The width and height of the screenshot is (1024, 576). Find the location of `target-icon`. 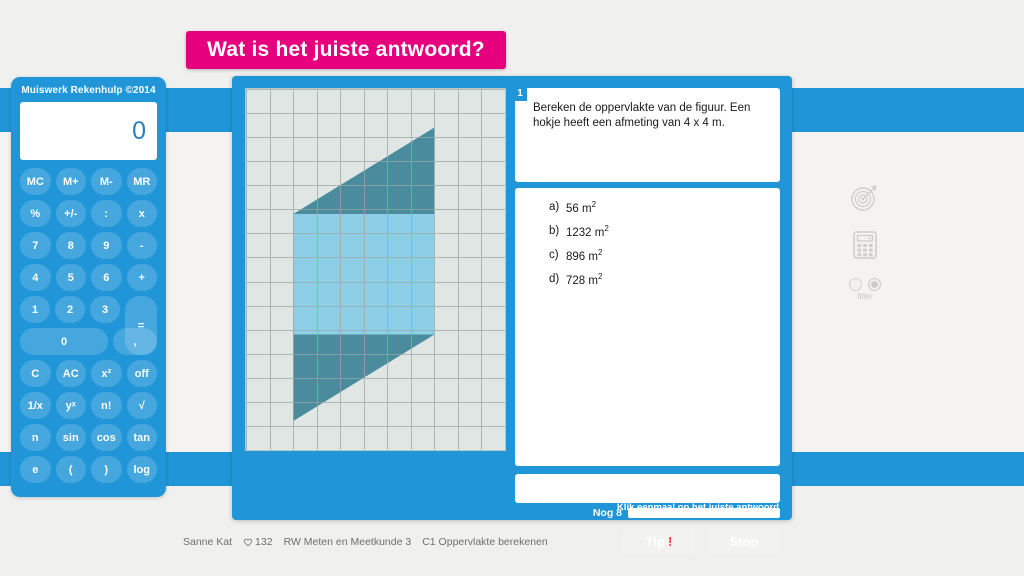

target-icon is located at coordinates (865, 199).